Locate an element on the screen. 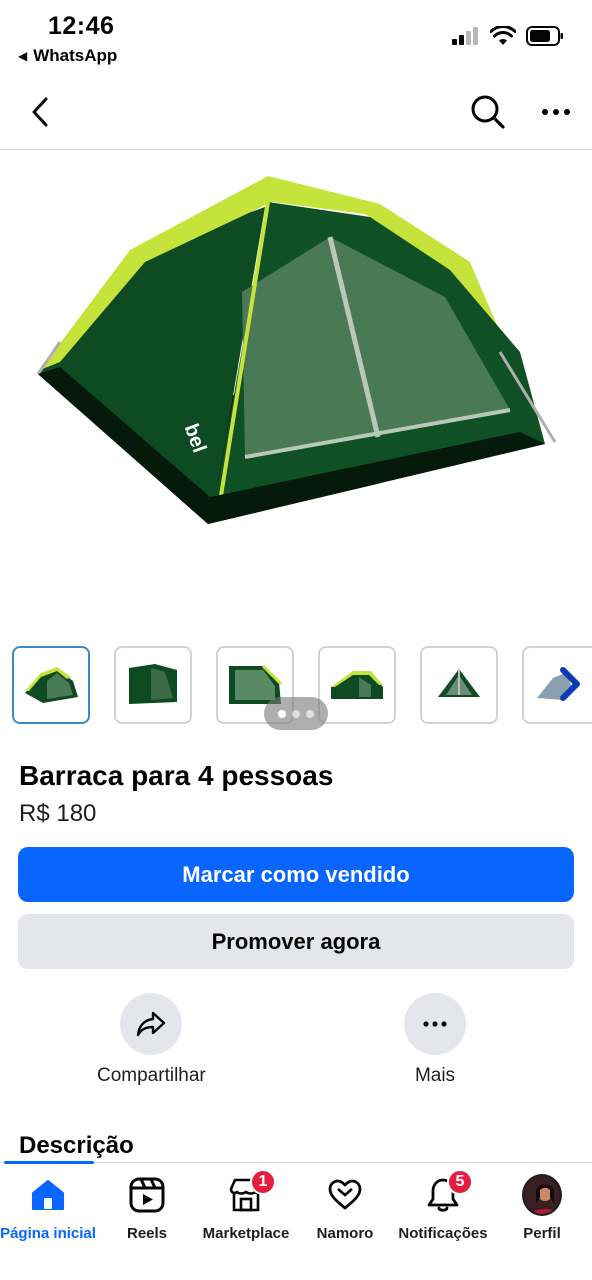 The height and width of the screenshot is (1280, 592). back-app-label: WhatsApp is located at coordinates (75, 55).